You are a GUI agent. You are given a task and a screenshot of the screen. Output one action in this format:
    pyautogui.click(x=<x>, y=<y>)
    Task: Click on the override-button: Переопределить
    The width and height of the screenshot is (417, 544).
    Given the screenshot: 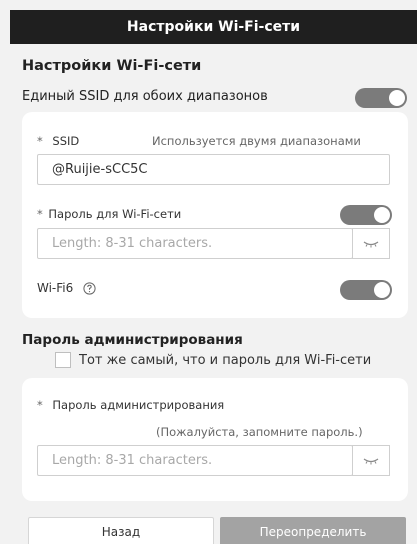 What is the action you would take?
    pyautogui.click(x=313, y=530)
    